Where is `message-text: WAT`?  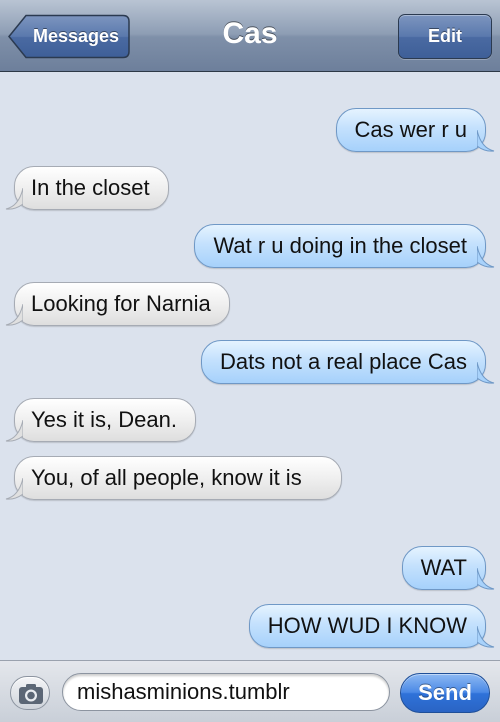 message-text: WAT is located at coordinates (443, 568).